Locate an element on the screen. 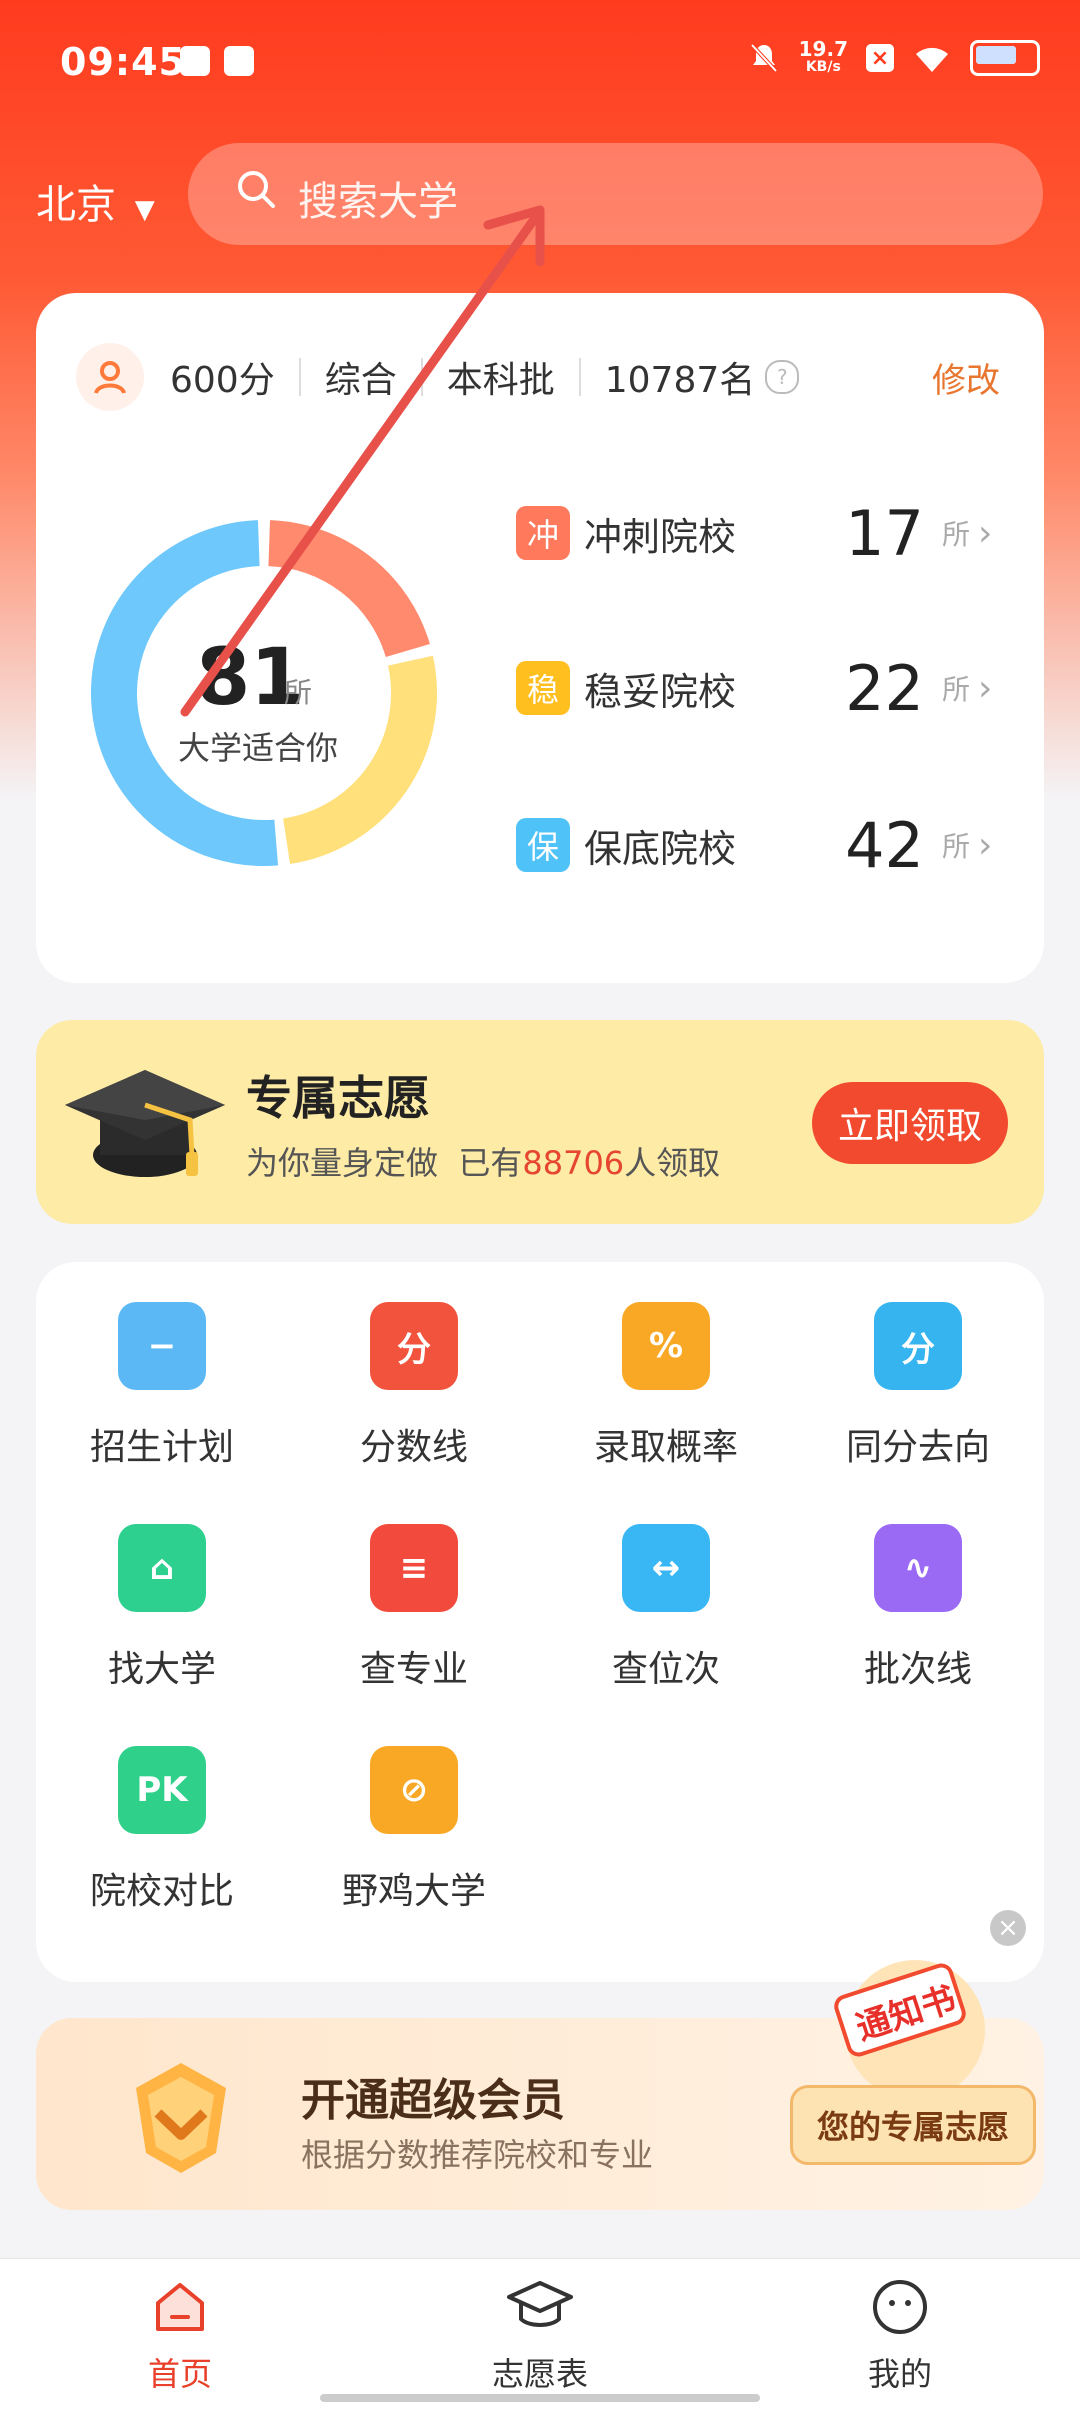 The height and width of the screenshot is (2409, 1080). network-speed: 19.7 KB/s is located at coordinates (823, 56).